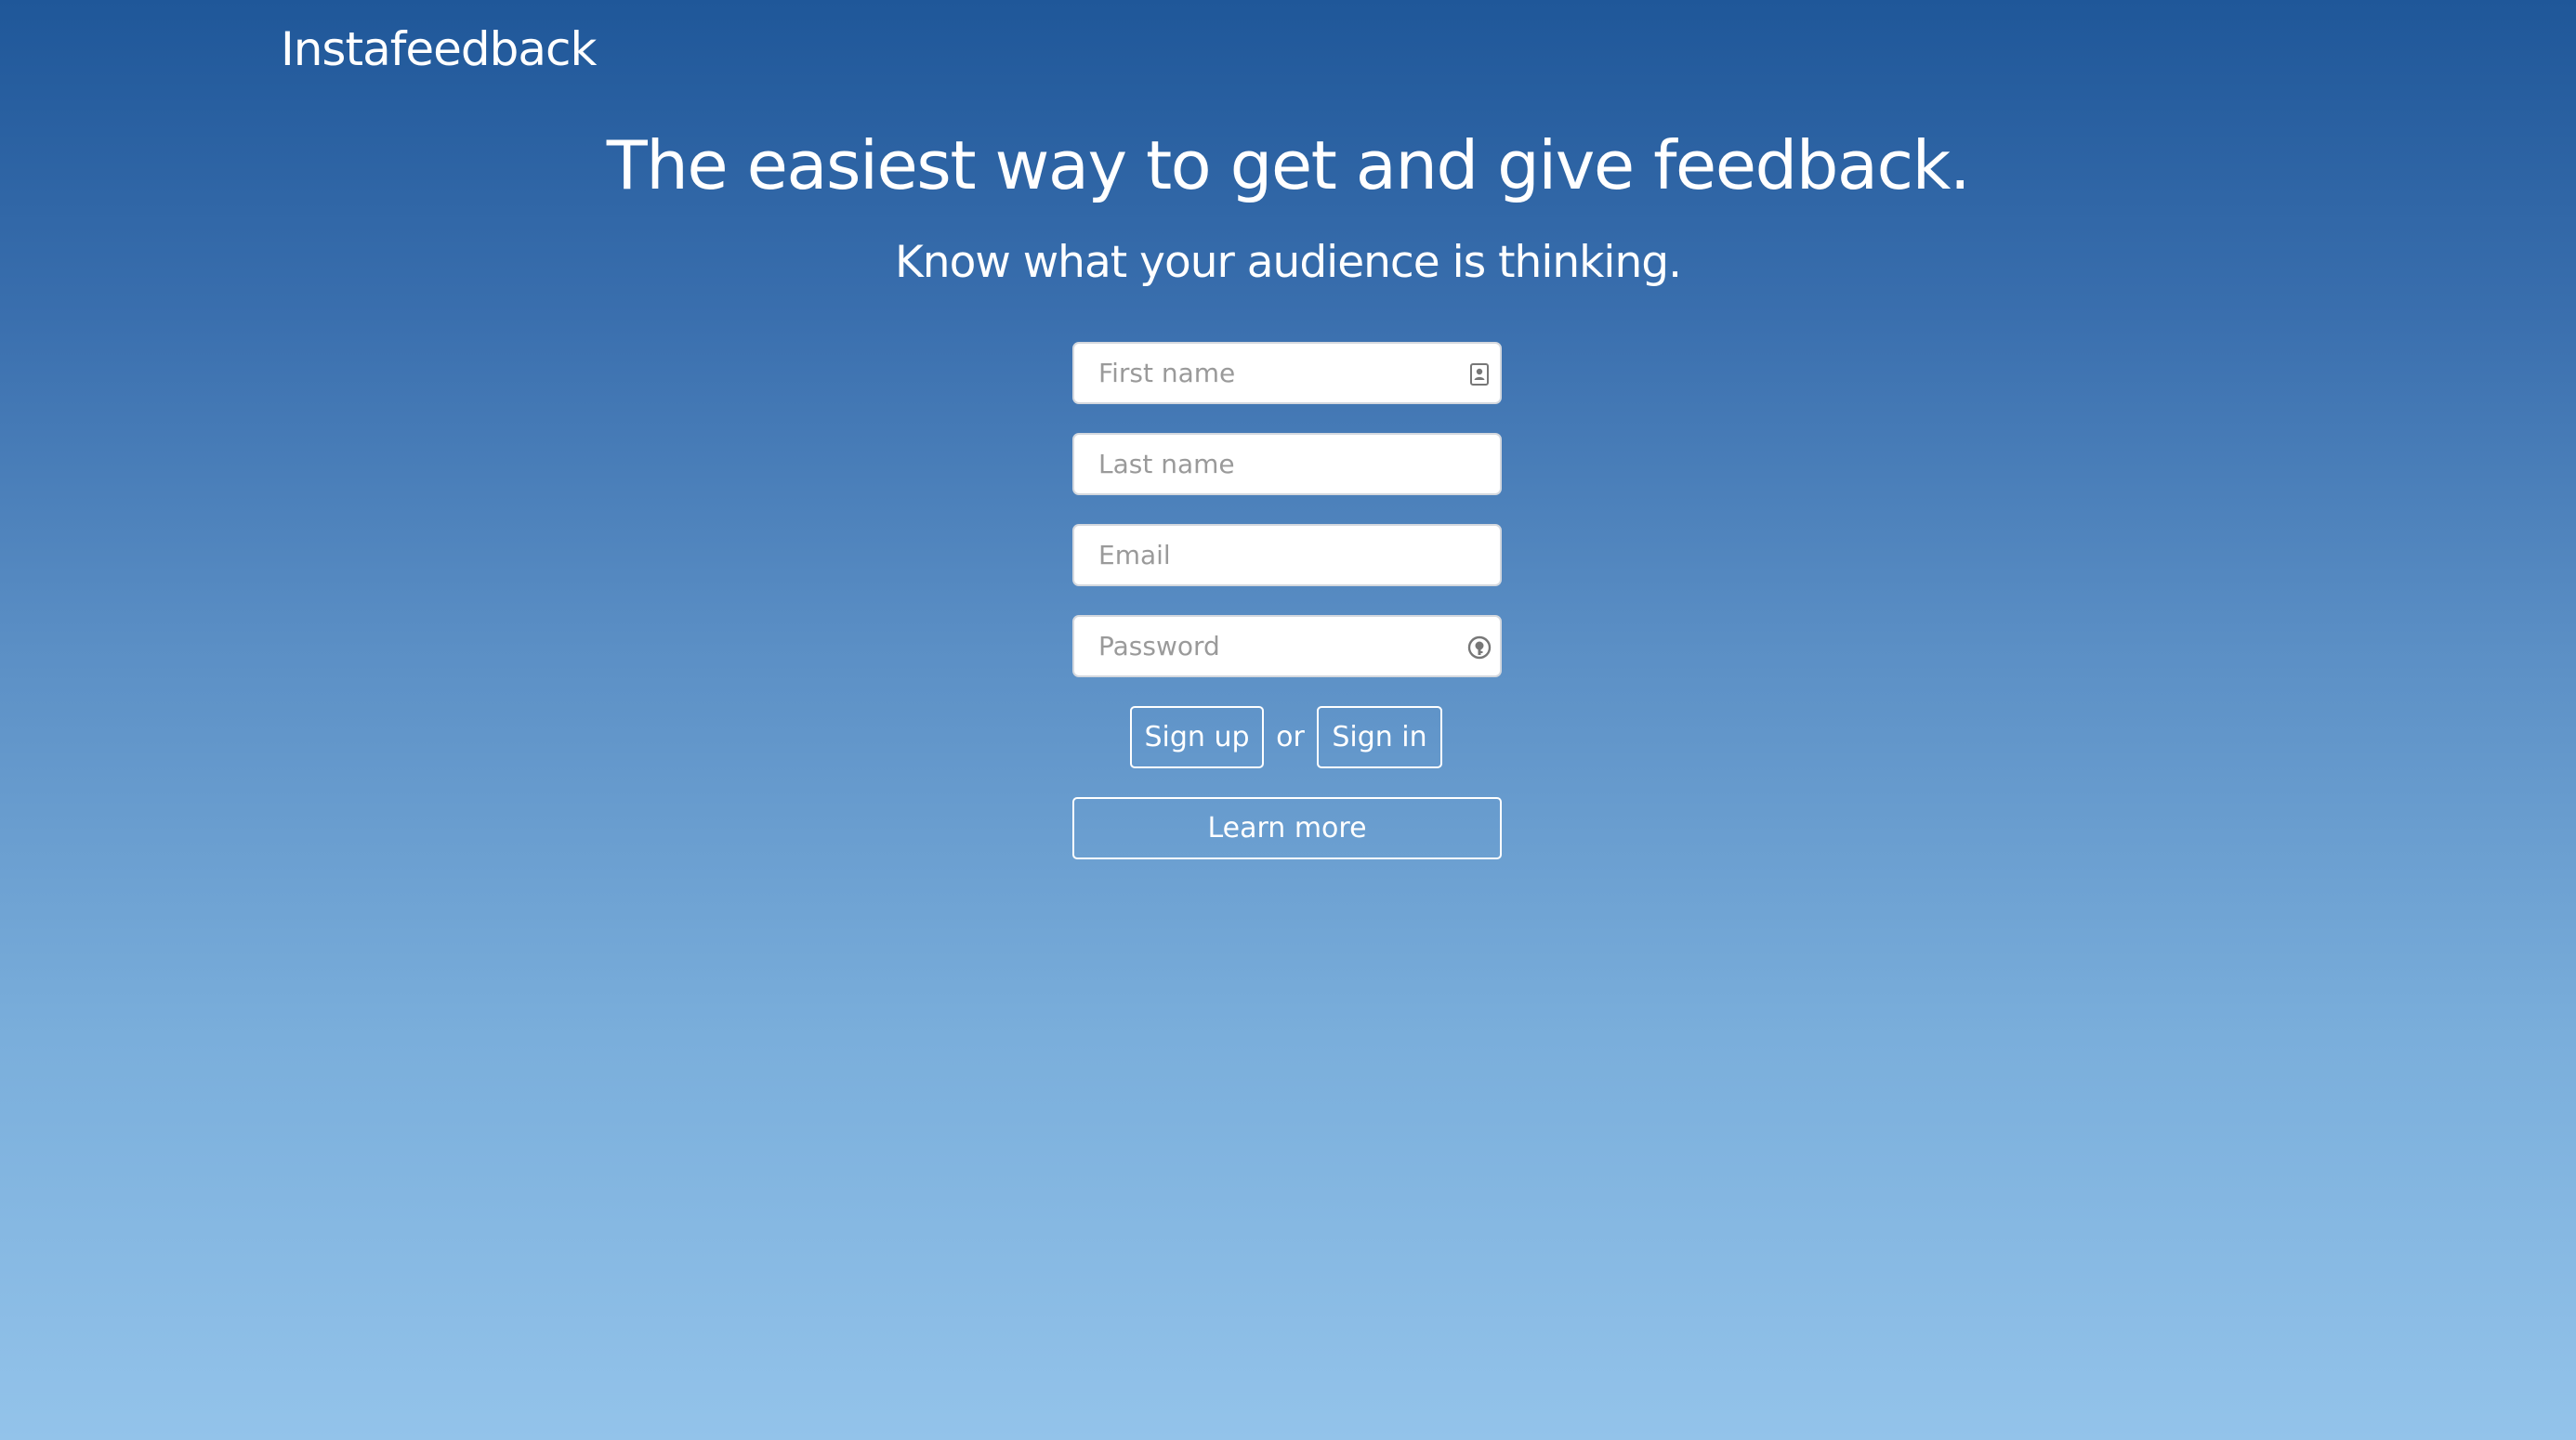  I want to click on last-name-field, so click(1287, 464).